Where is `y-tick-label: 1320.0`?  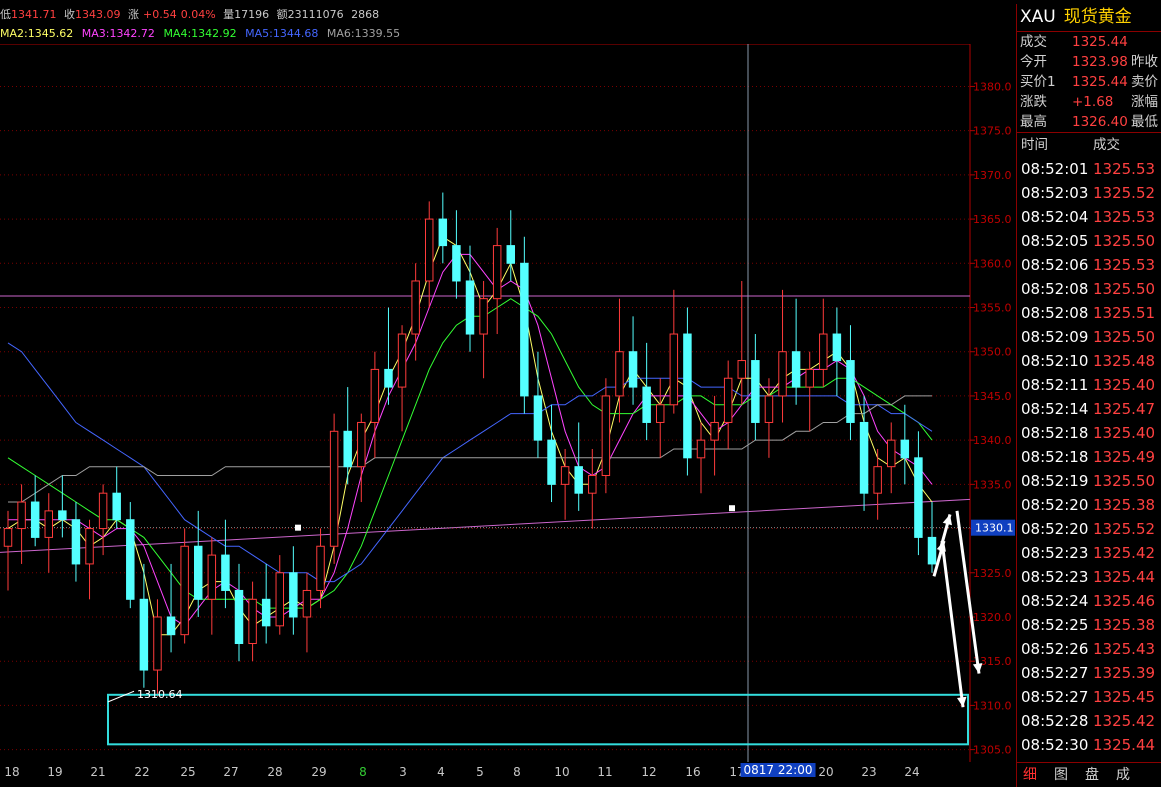
y-tick-label: 1320.0 is located at coordinates (992, 617).